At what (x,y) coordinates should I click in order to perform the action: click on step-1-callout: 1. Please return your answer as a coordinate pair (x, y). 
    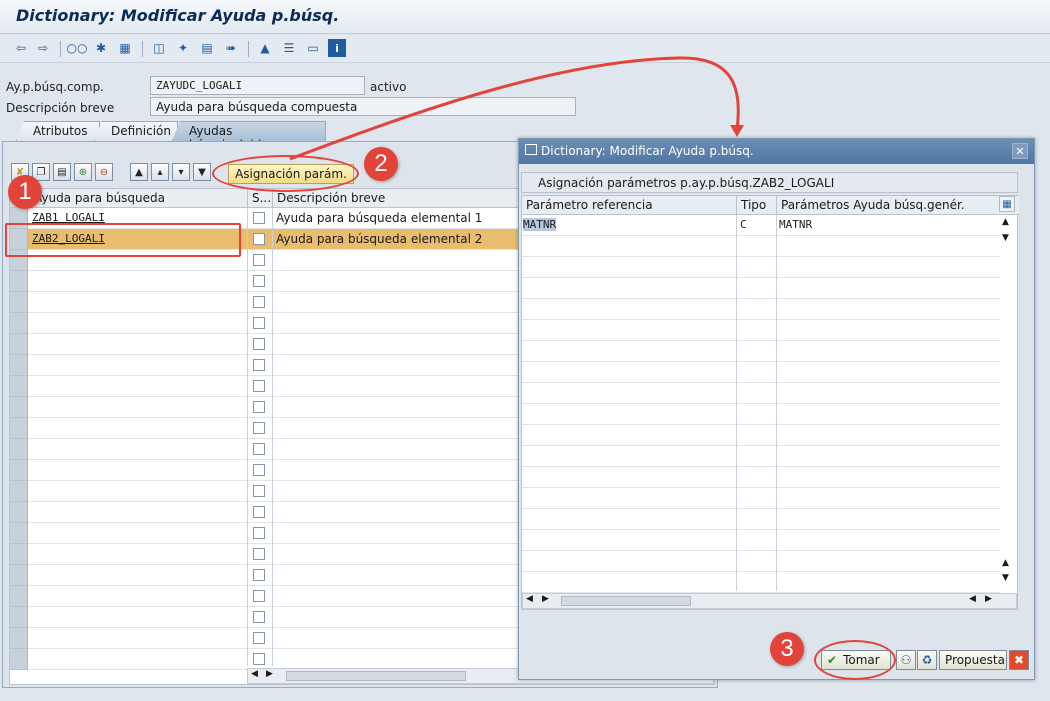
    Looking at the image, I should click on (25, 192).